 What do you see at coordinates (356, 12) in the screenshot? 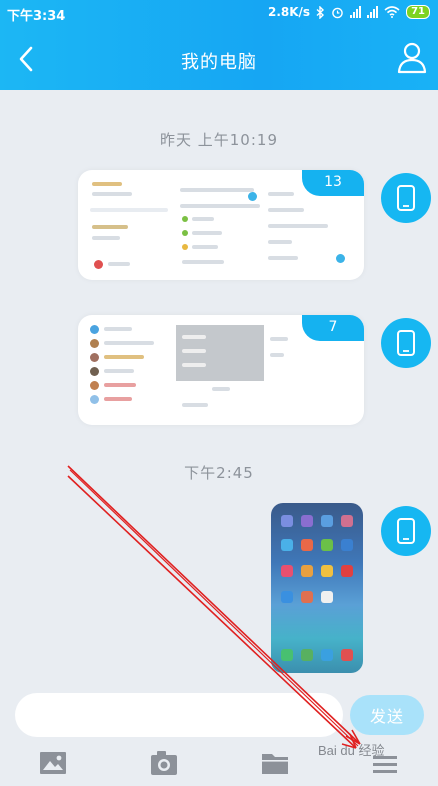
I see `signal-icon` at bounding box center [356, 12].